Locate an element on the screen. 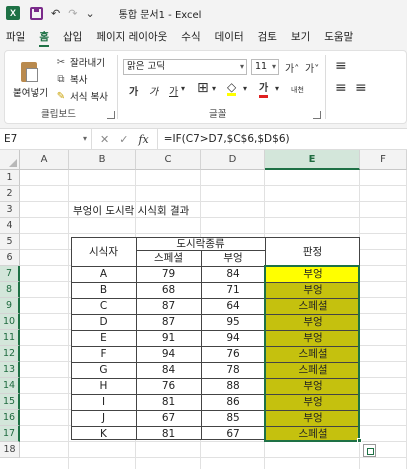 Image resolution: width=407 pixels, height=469 pixels. font-name-select: 맑은 고딕 ▾ is located at coordinates (185, 67).